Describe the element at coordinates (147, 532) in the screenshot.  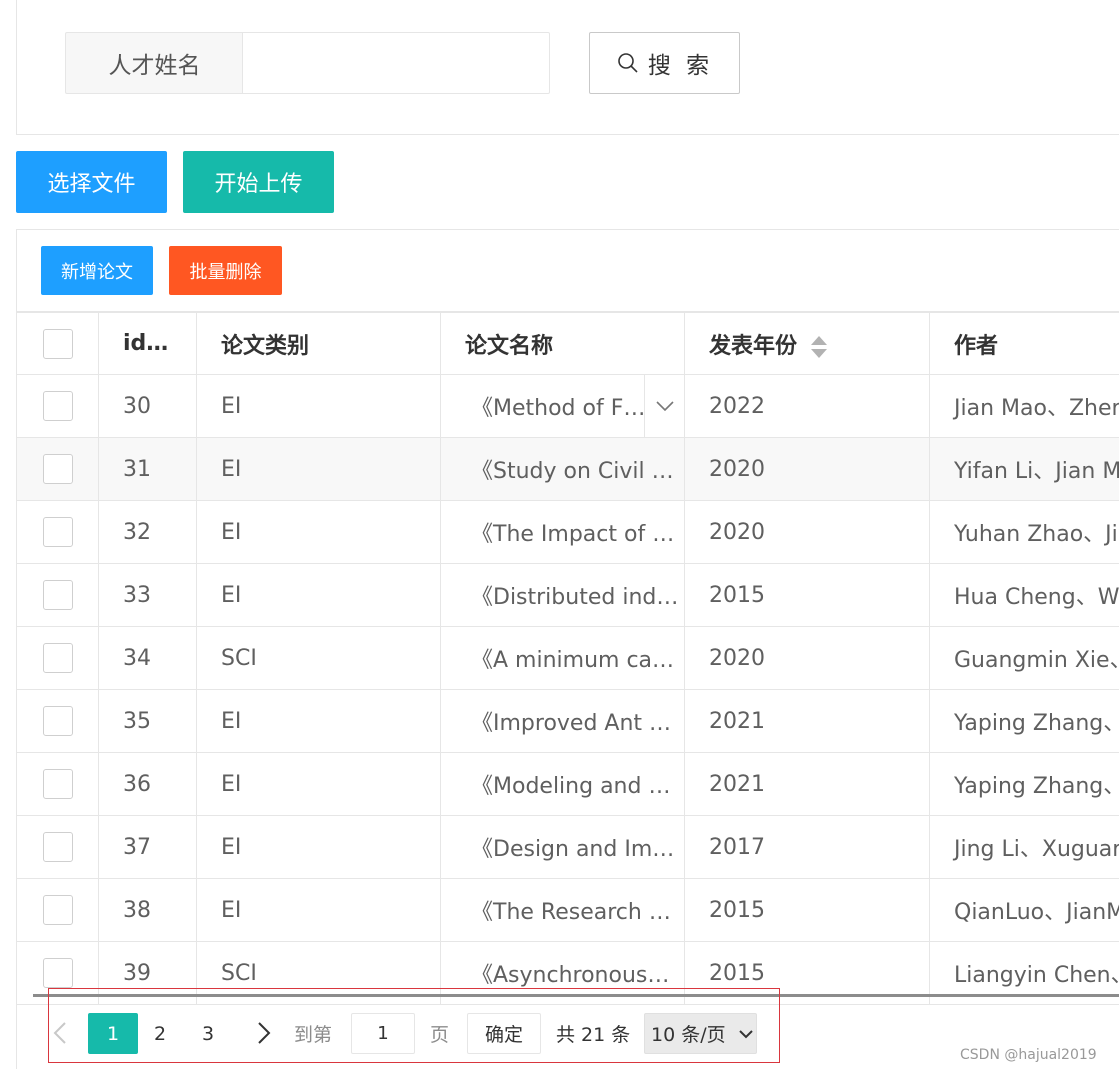
I see `cell-id: 32` at that location.